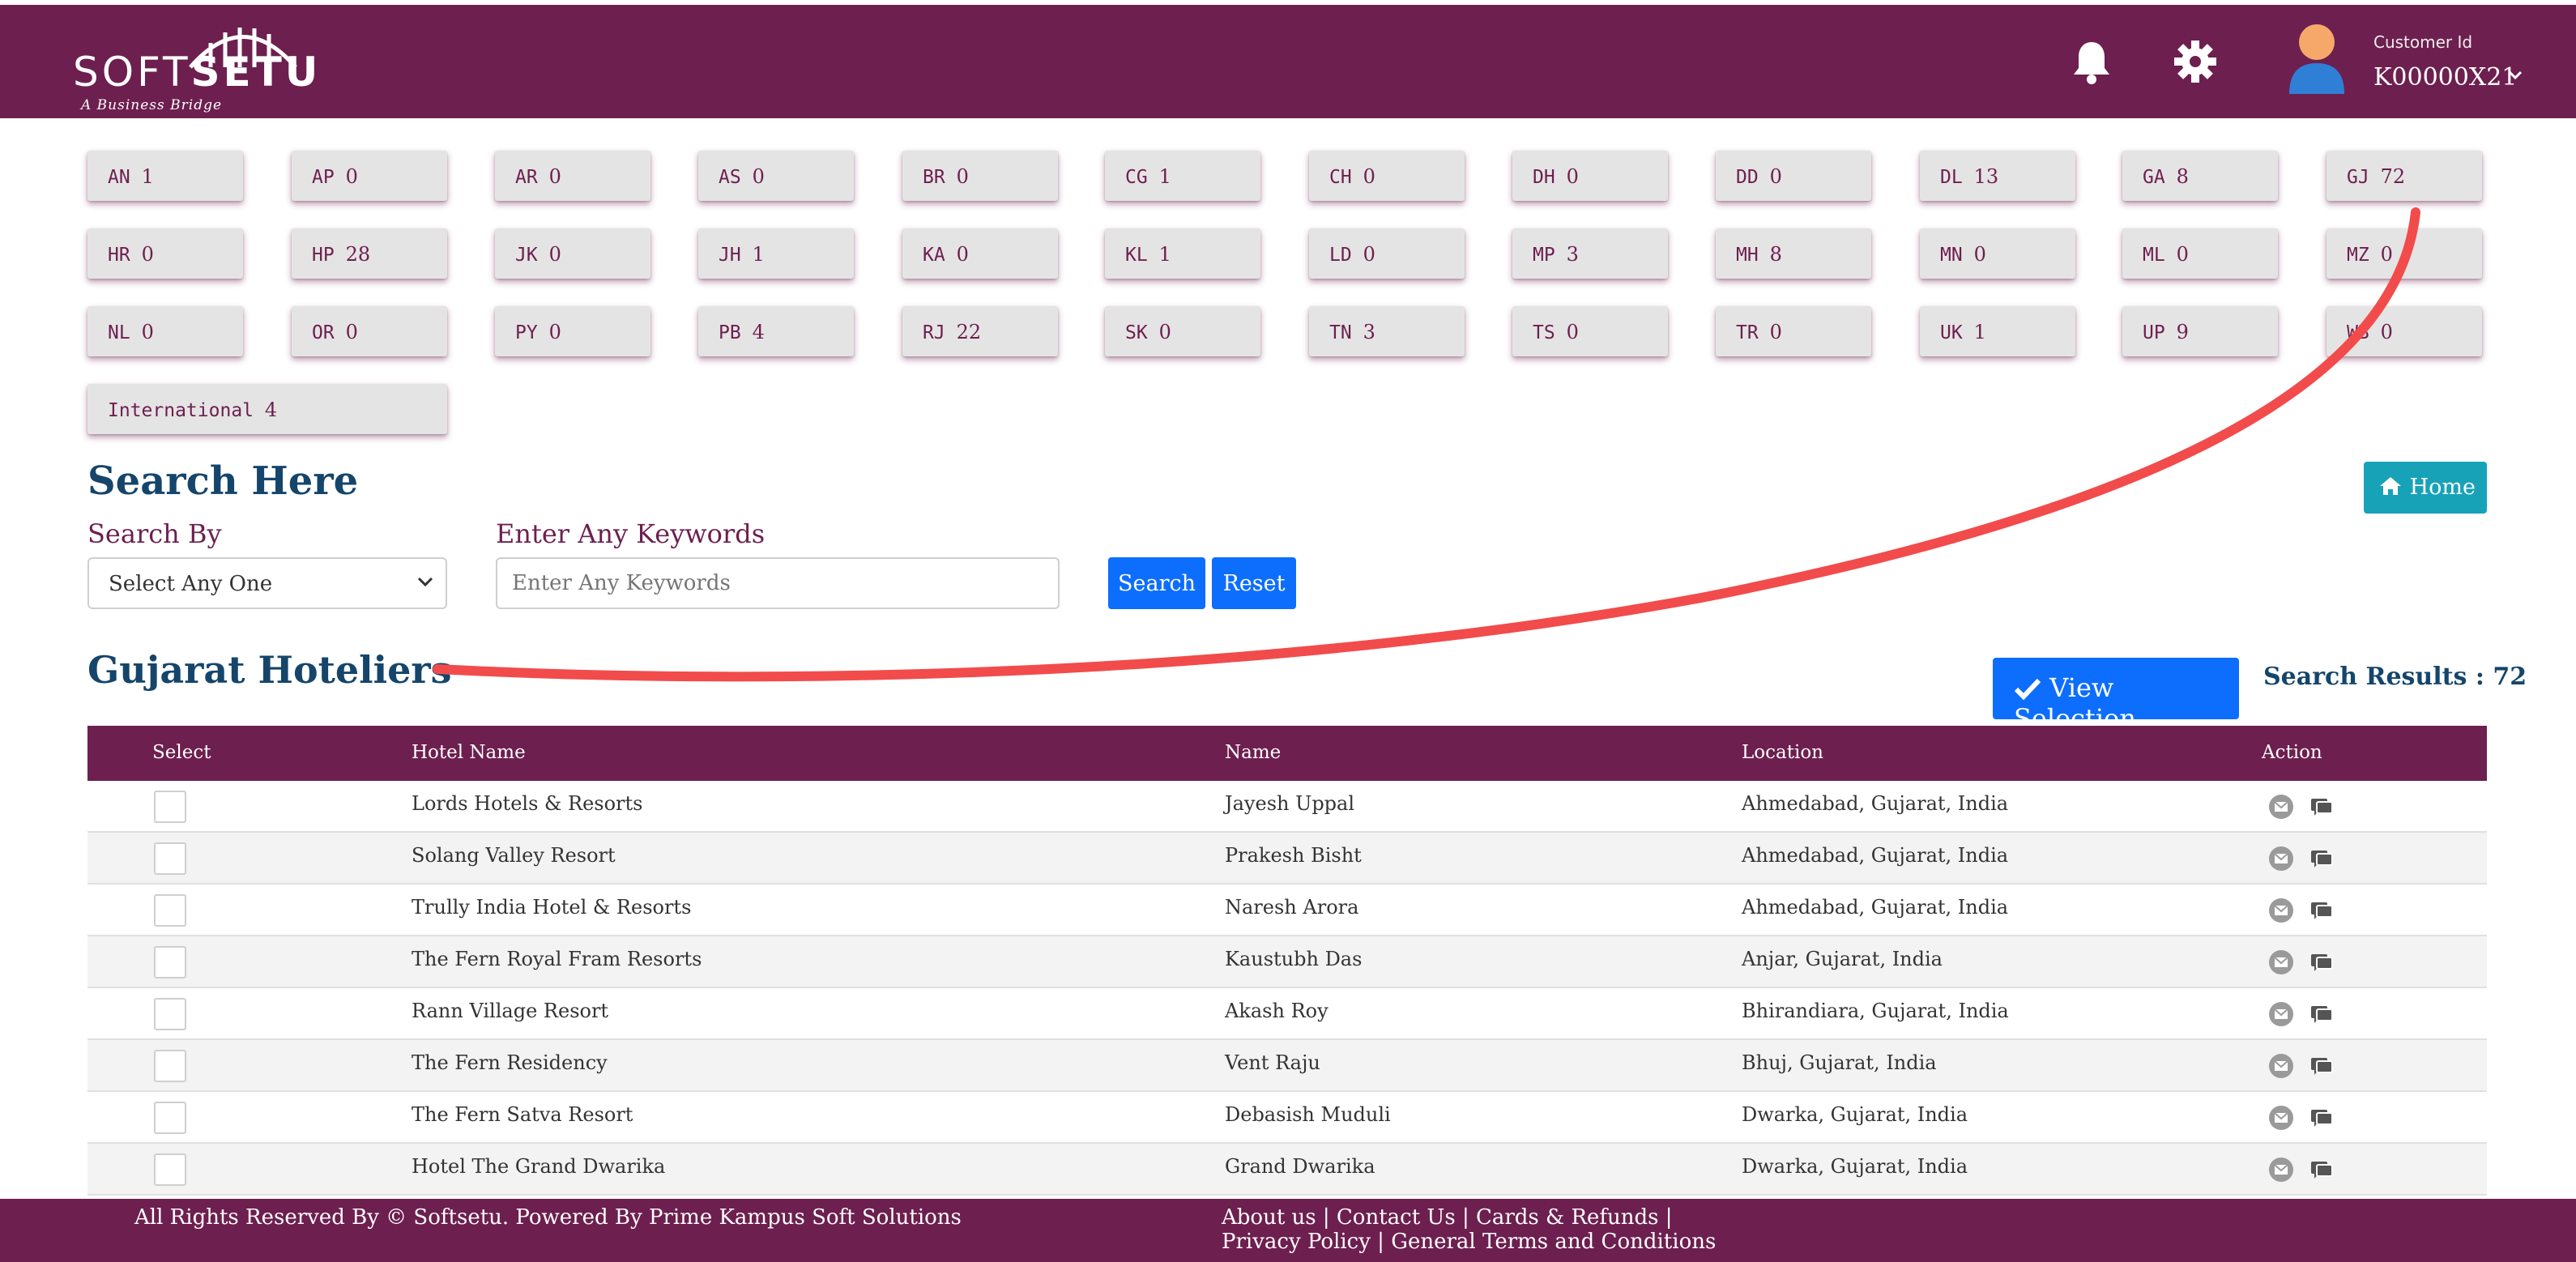 The width and height of the screenshot is (2576, 1262). I want to click on state-tile-hp: HP 28, so click(370, 254).